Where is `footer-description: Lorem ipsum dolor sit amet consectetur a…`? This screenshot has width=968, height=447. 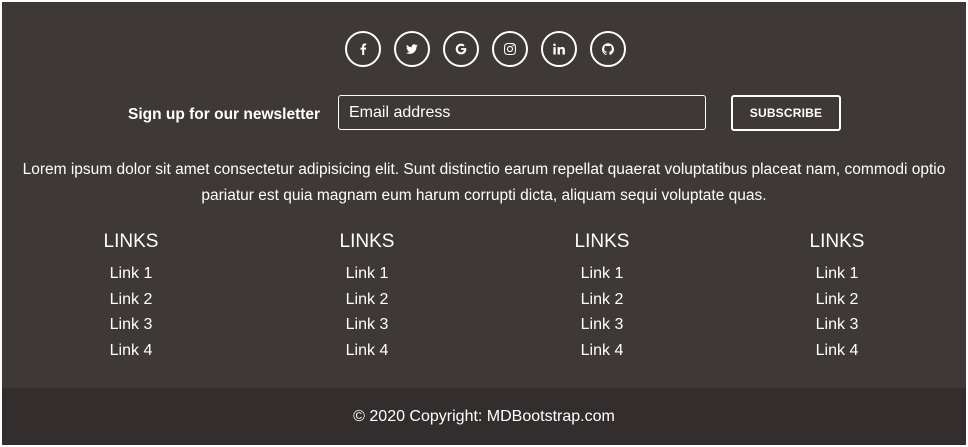
footer-description: Lorem ipsum dolor sit amet consectetur a… is located at coordinates (484, 182).